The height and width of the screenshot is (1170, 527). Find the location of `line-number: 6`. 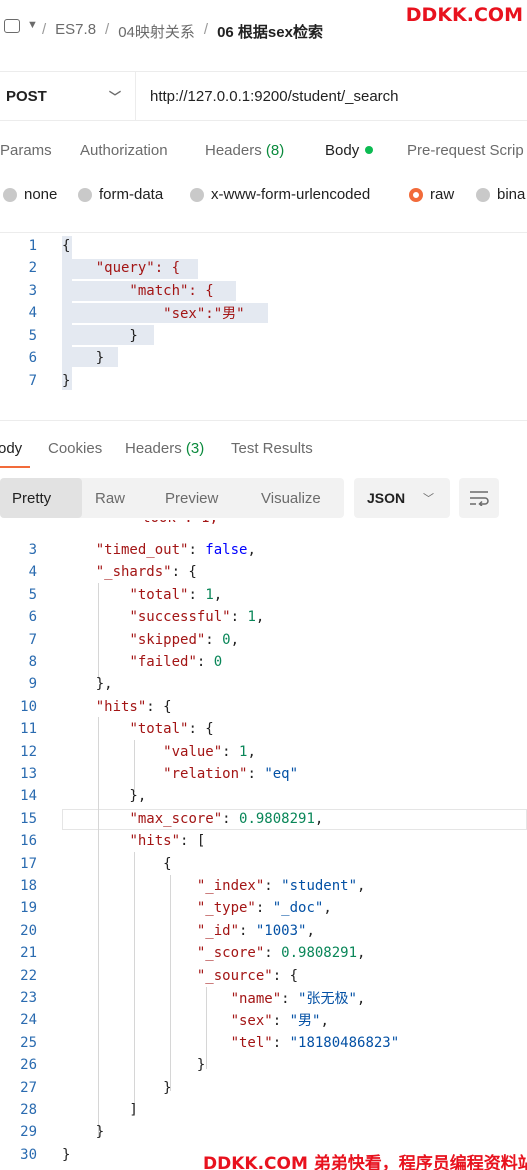

line-number: 6 is located at coordinates (32, 358).